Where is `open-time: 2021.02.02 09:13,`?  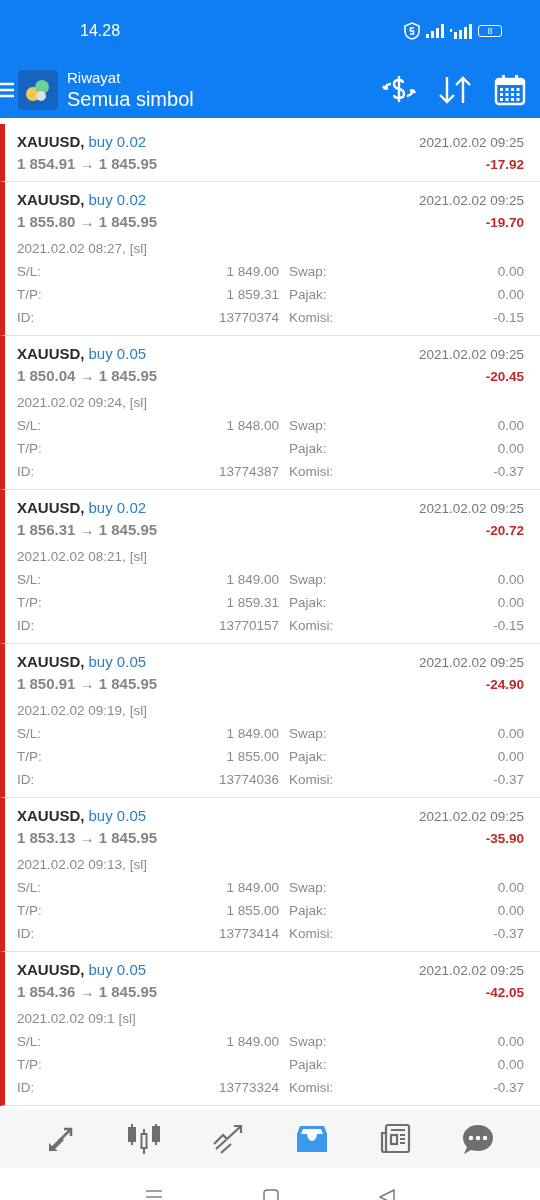 open-time: 2021.02.02 09:13, is located at coordinates (71, 865).